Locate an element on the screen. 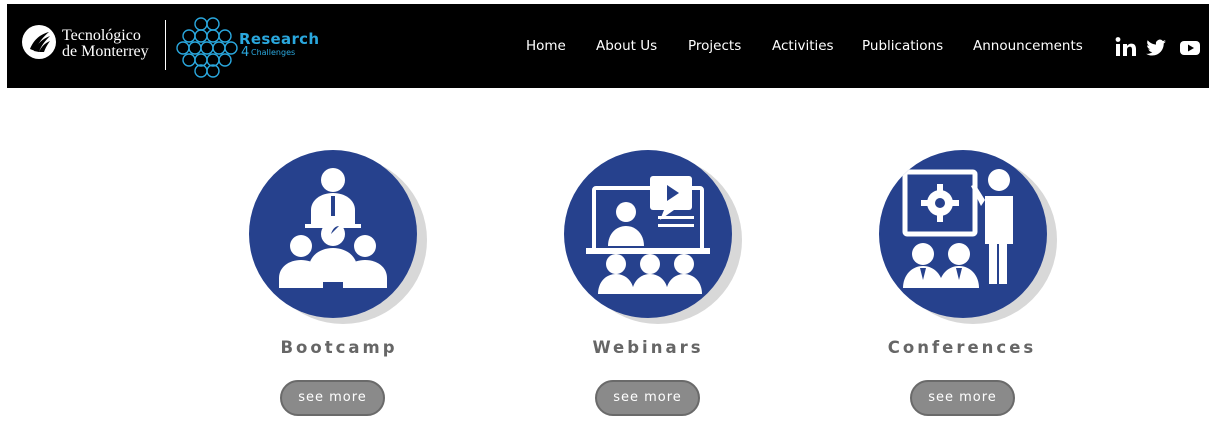  bootcamp-circle is located at coordinates (333, 234).